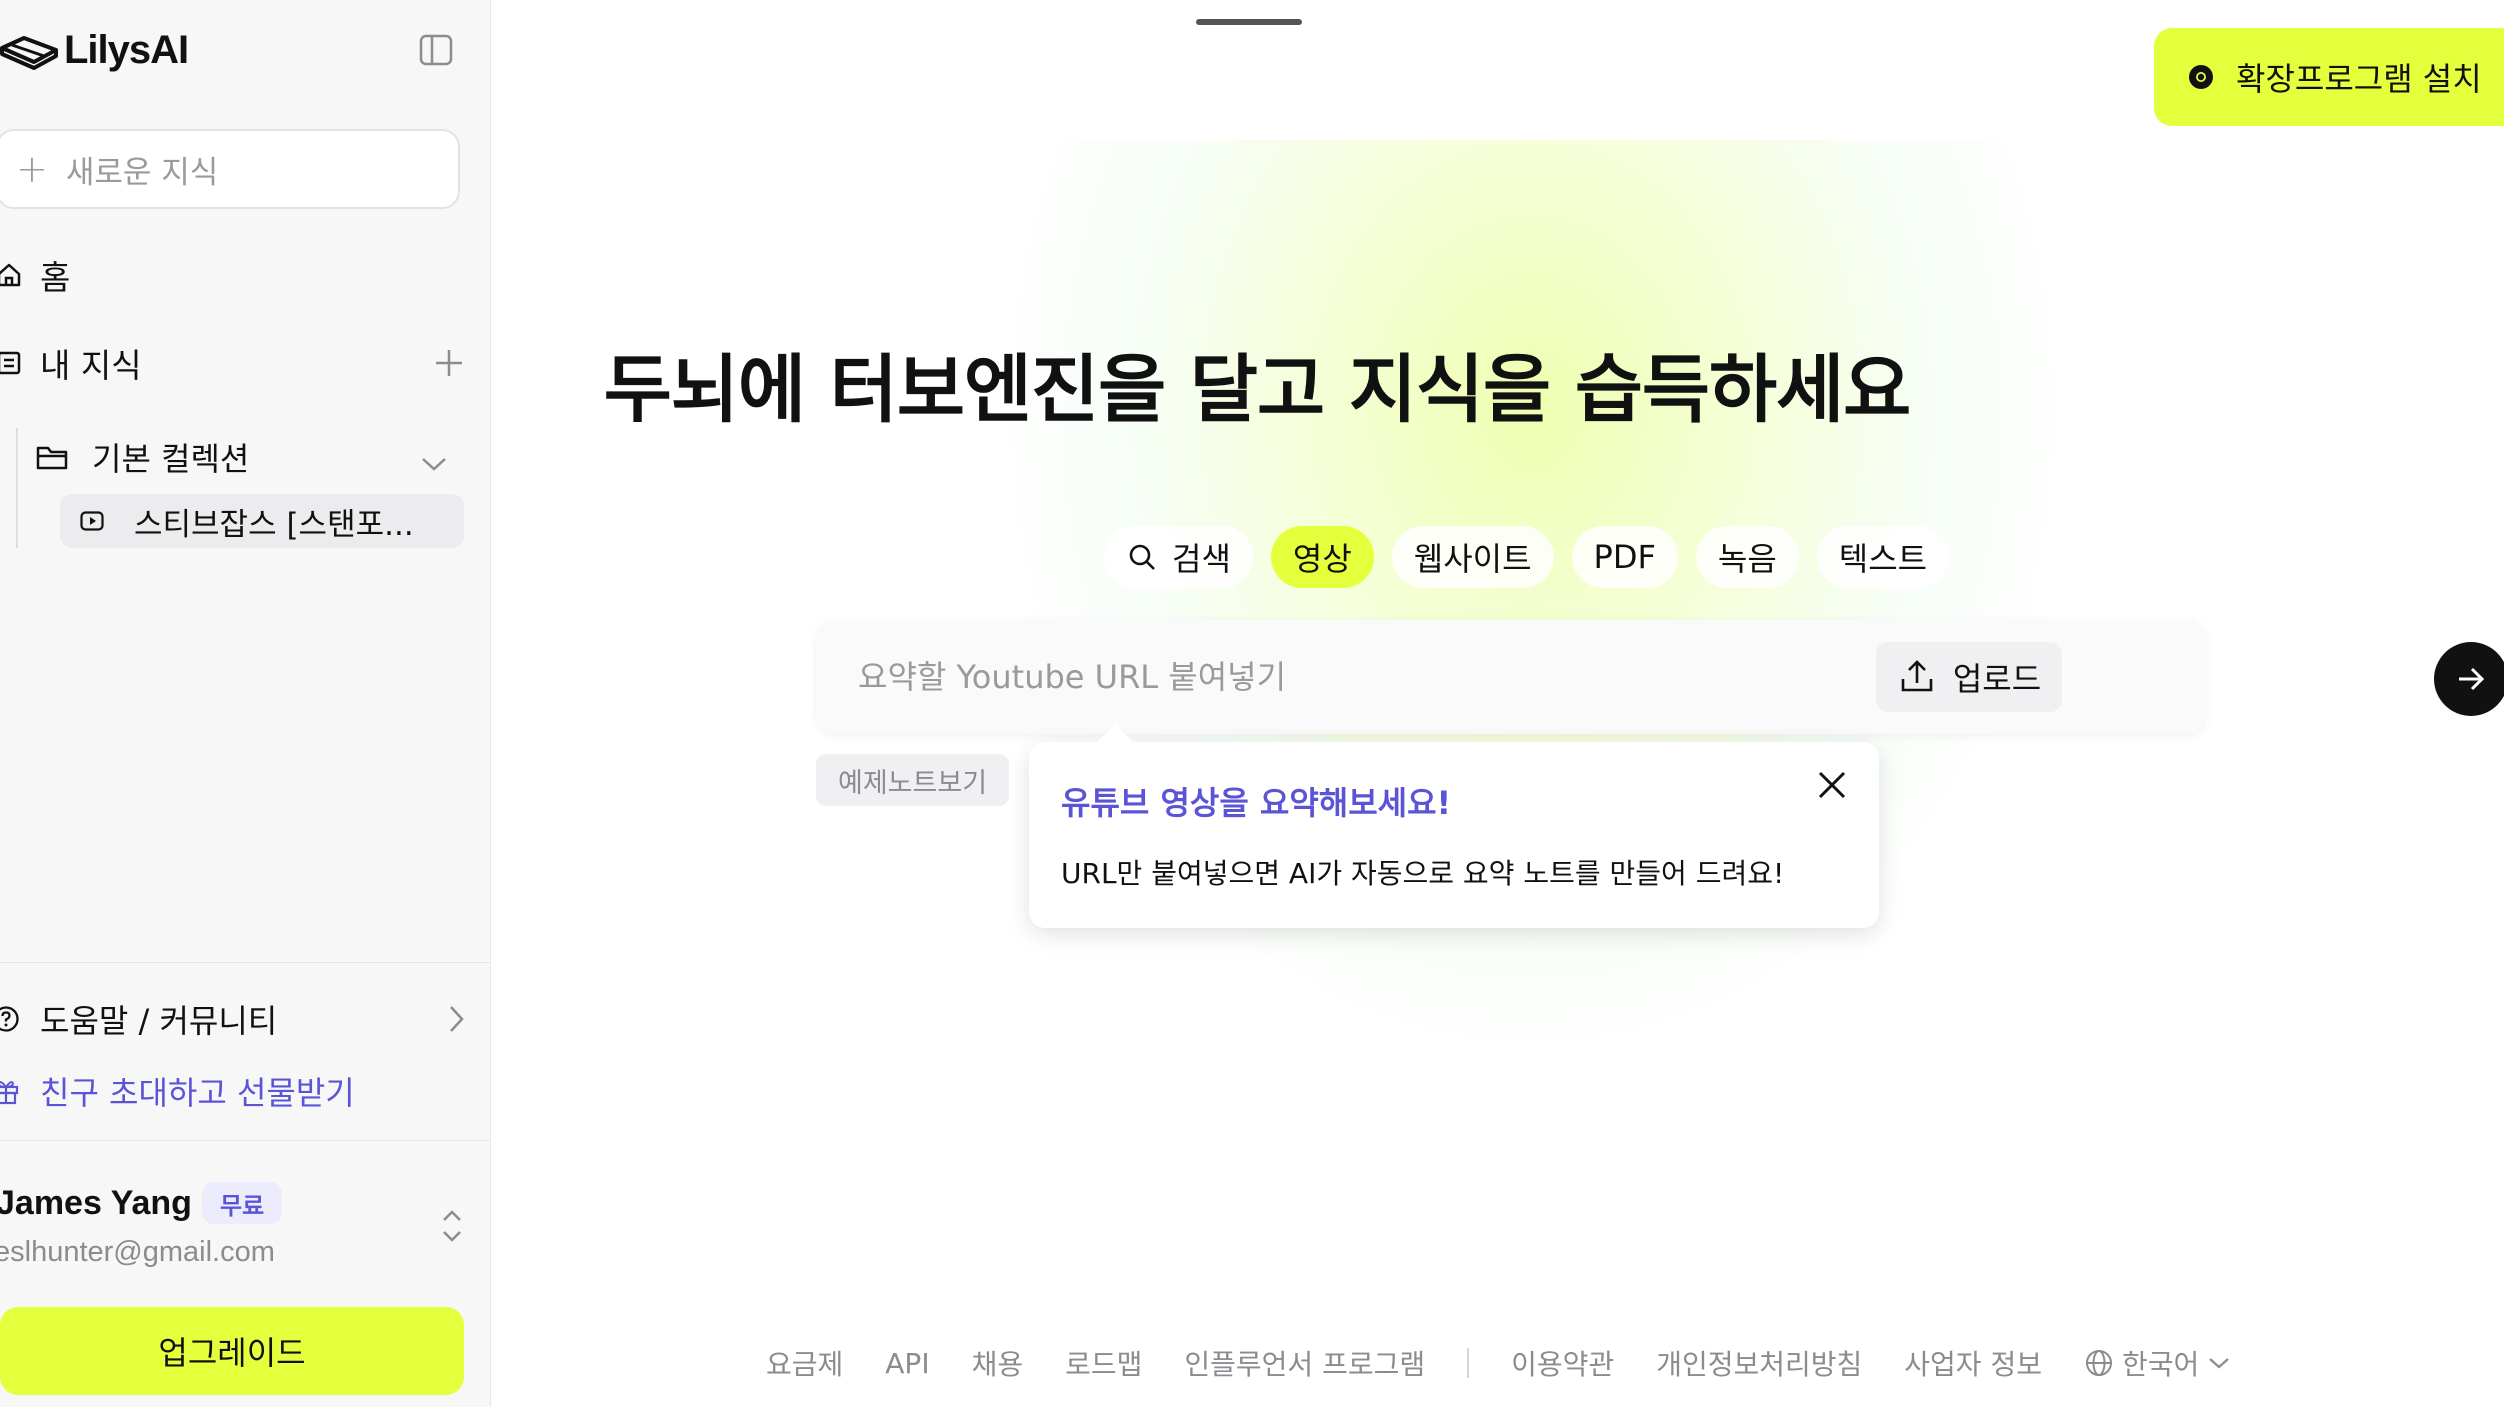  I want to click on sidebar-item-home-label: 홈, so click(55, 277).